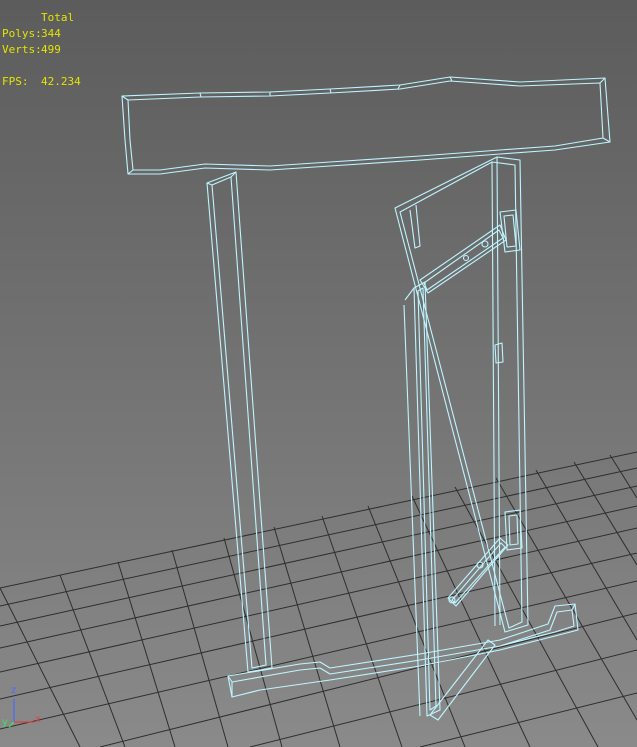 This screenshot has height=747, width=637. I want to click on polys-row: Polys: 344, so click(60, 34).